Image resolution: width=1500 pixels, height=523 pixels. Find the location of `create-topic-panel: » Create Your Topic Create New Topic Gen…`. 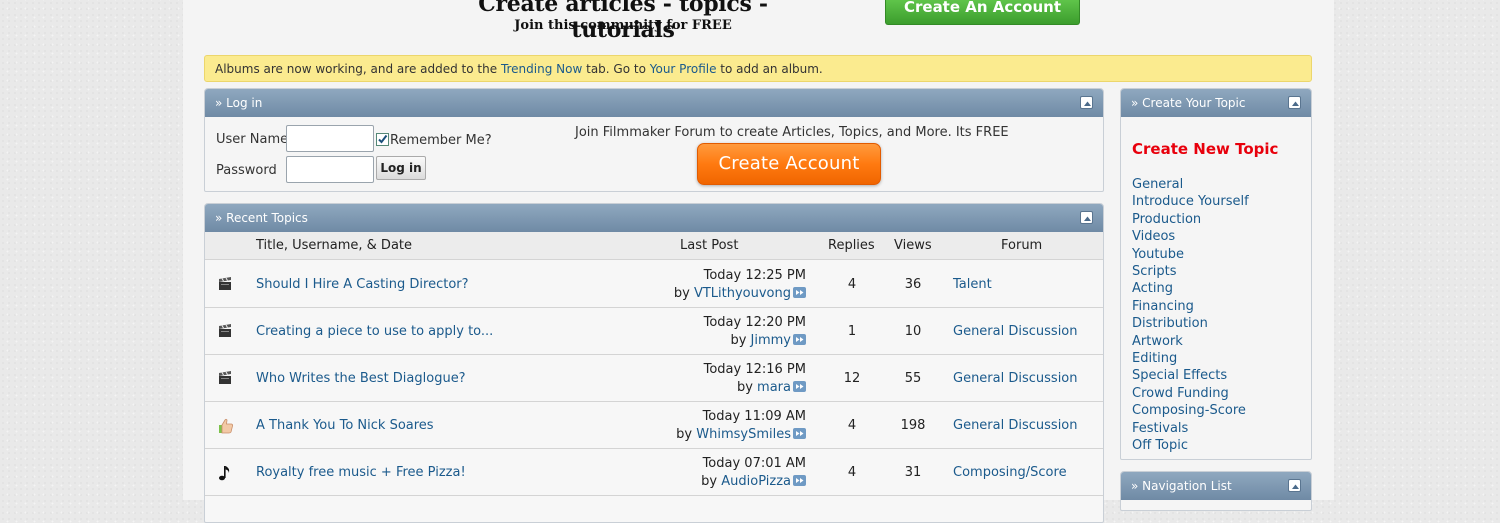

create-topic-panel: » Create Your Topic Create New Topic Gen… is located at coordinates (1216, 274).